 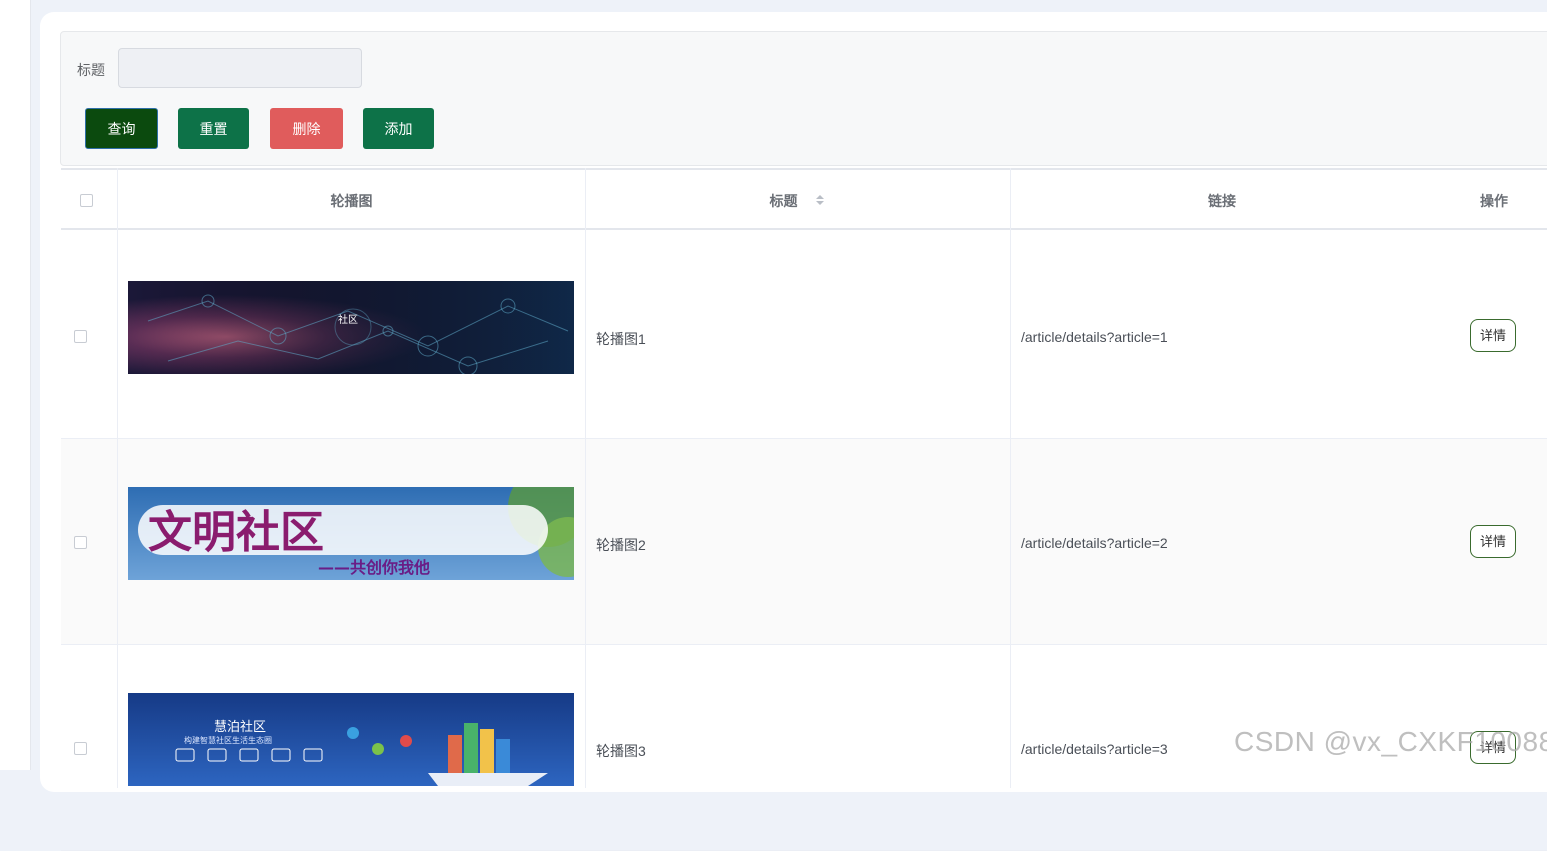 What do you see at coordinates (91, 70) in the screenshot?
I see `title-field-label: 标题` at bounding box center [91, 70].